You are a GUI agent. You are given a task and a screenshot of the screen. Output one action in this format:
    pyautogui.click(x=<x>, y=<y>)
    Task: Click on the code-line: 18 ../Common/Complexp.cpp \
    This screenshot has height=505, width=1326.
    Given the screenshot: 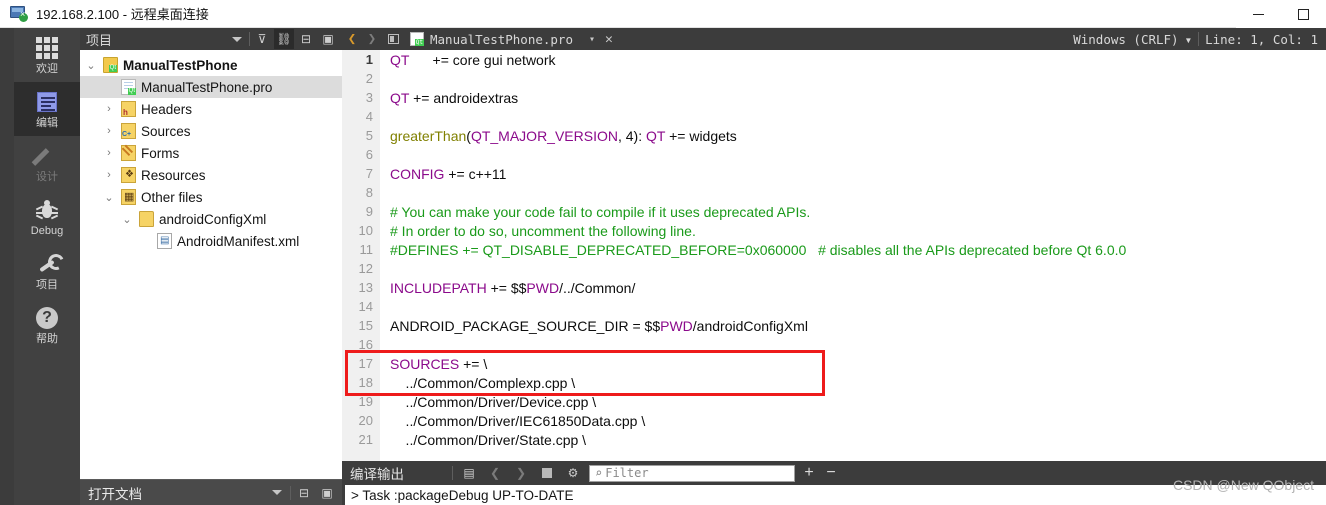 What is the action you would take?
    pyautogui.click(x=834, y=382)
    